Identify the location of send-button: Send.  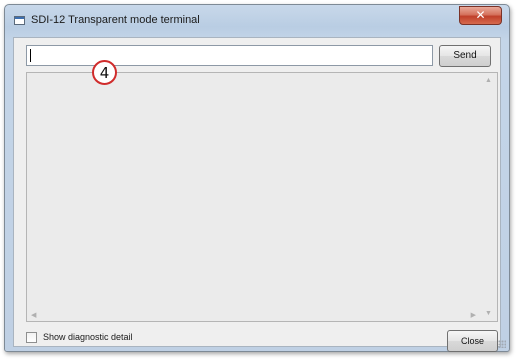
(465, 56).